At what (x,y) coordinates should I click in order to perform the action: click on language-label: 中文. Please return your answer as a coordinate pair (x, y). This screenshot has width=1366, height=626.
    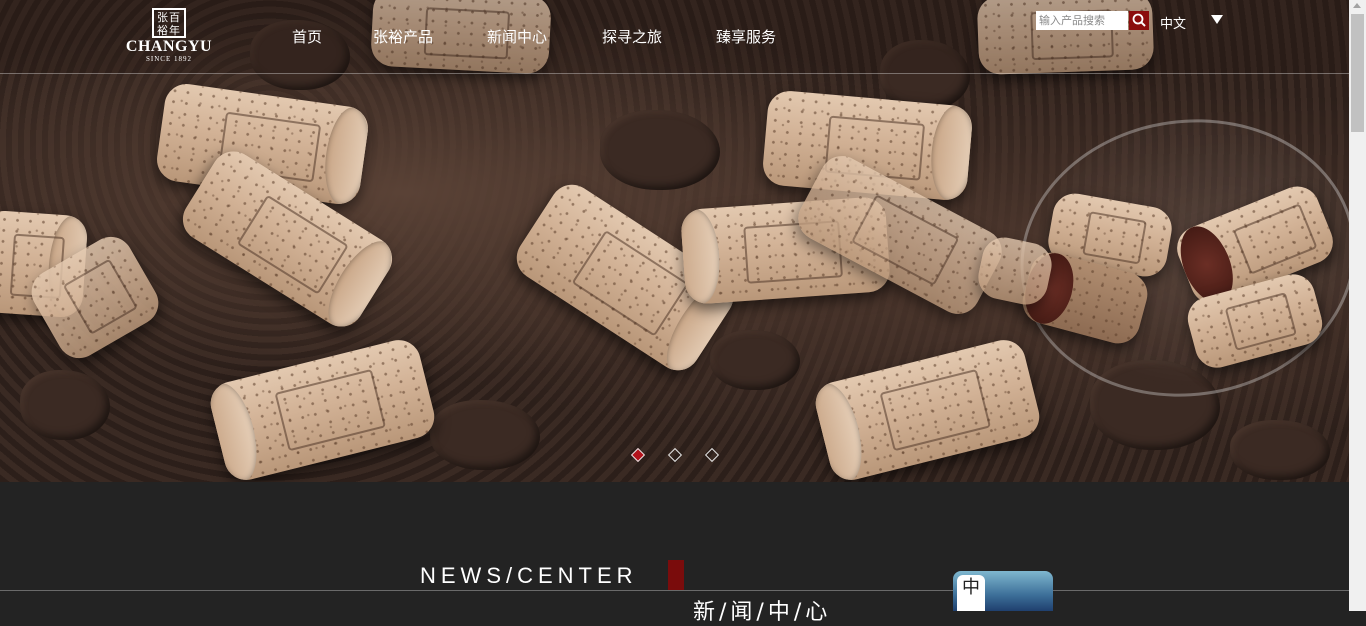
    Looking at the image, I should click on (1173, 22).